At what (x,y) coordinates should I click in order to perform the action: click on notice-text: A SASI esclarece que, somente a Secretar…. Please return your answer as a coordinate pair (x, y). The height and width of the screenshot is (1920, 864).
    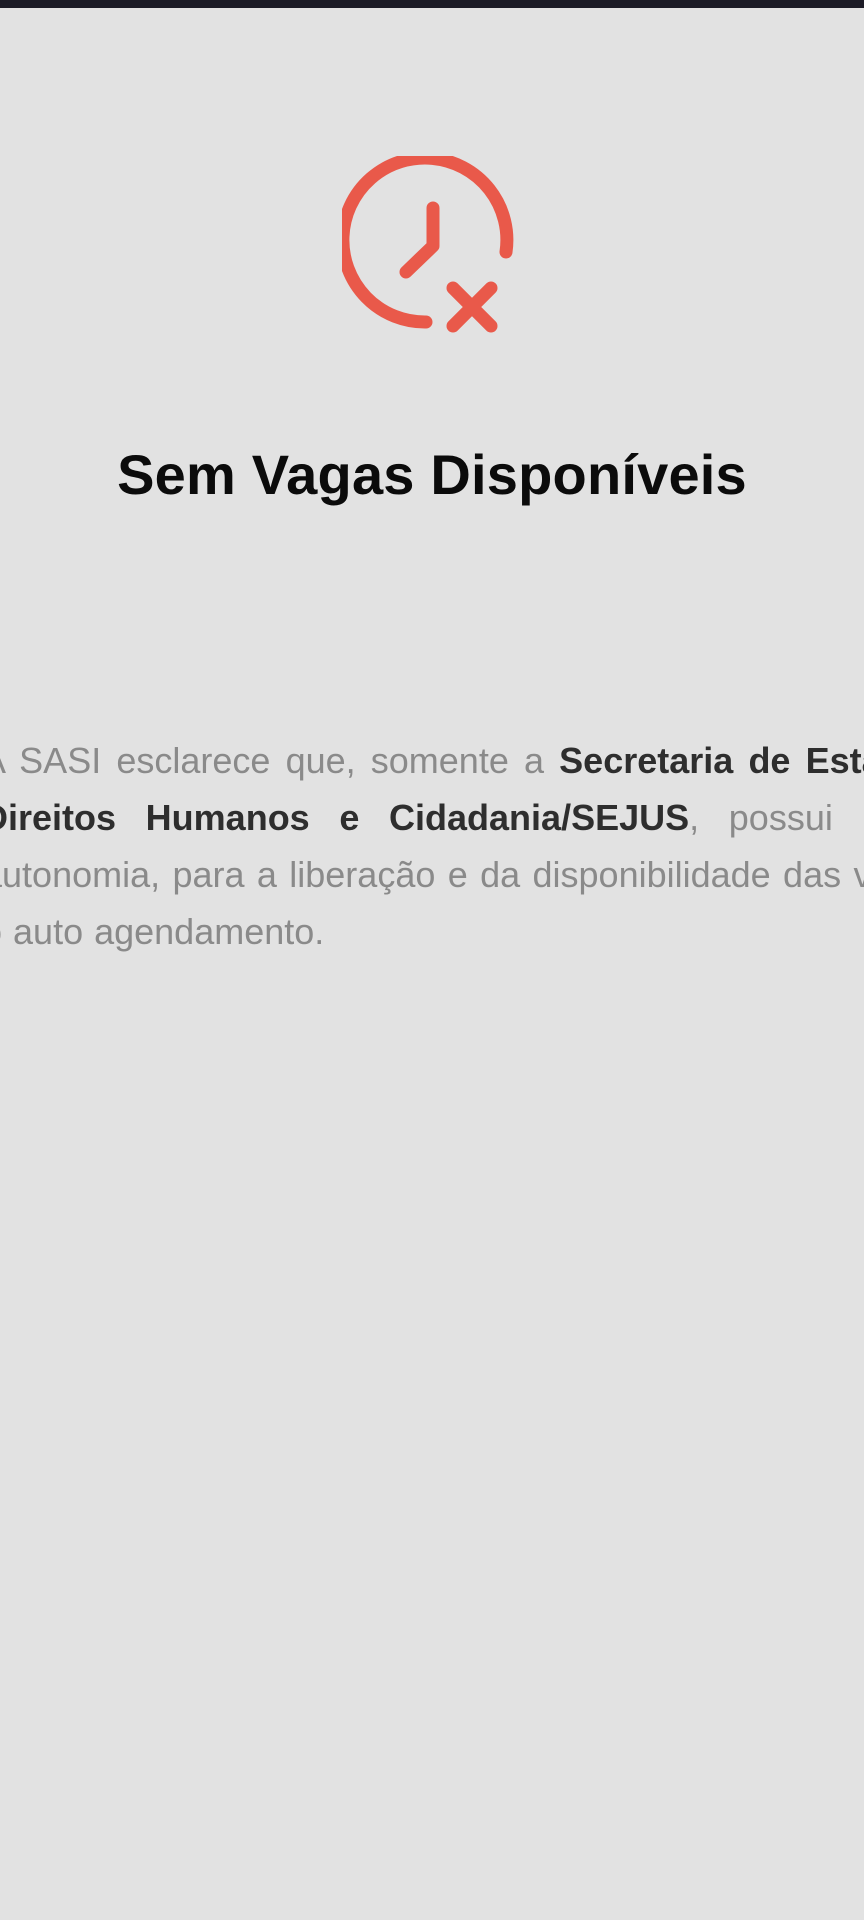
    Looking at the image, I should click on (432, 846).